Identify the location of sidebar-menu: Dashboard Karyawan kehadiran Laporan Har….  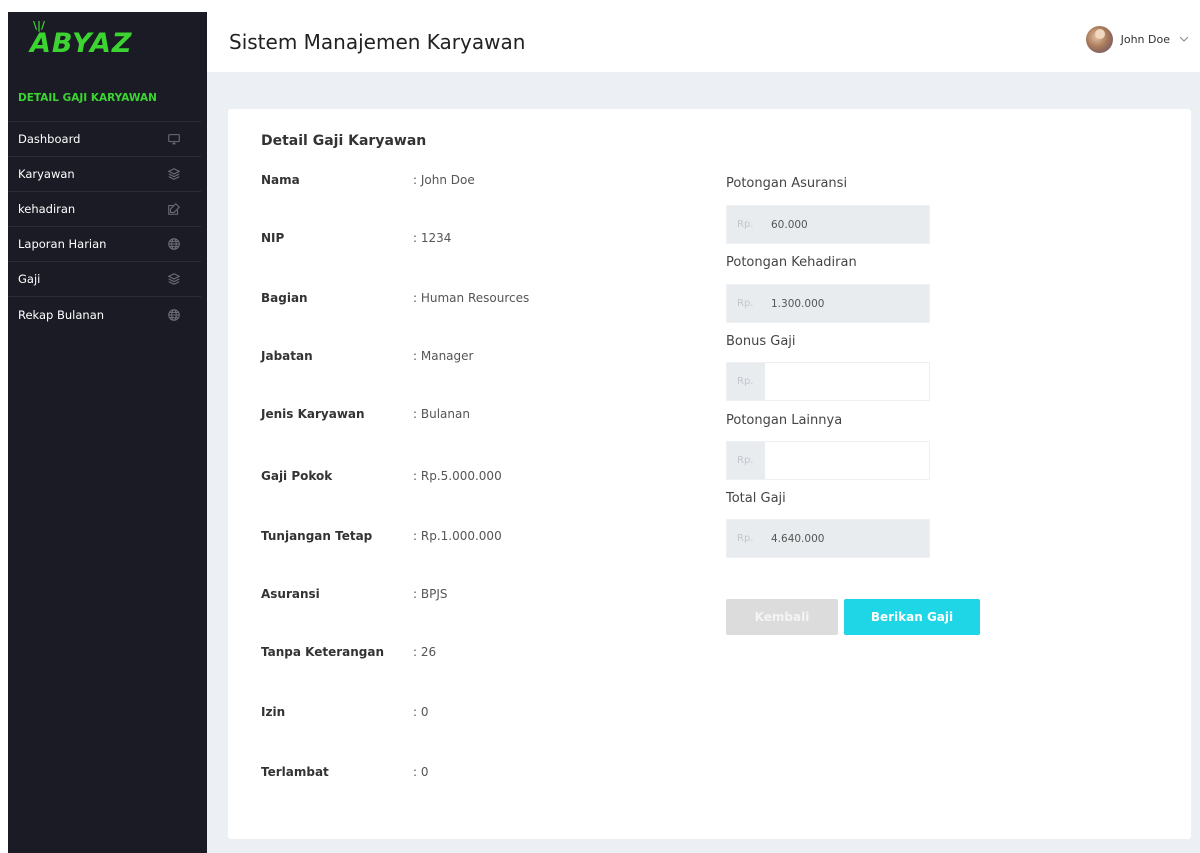
(107, 227).